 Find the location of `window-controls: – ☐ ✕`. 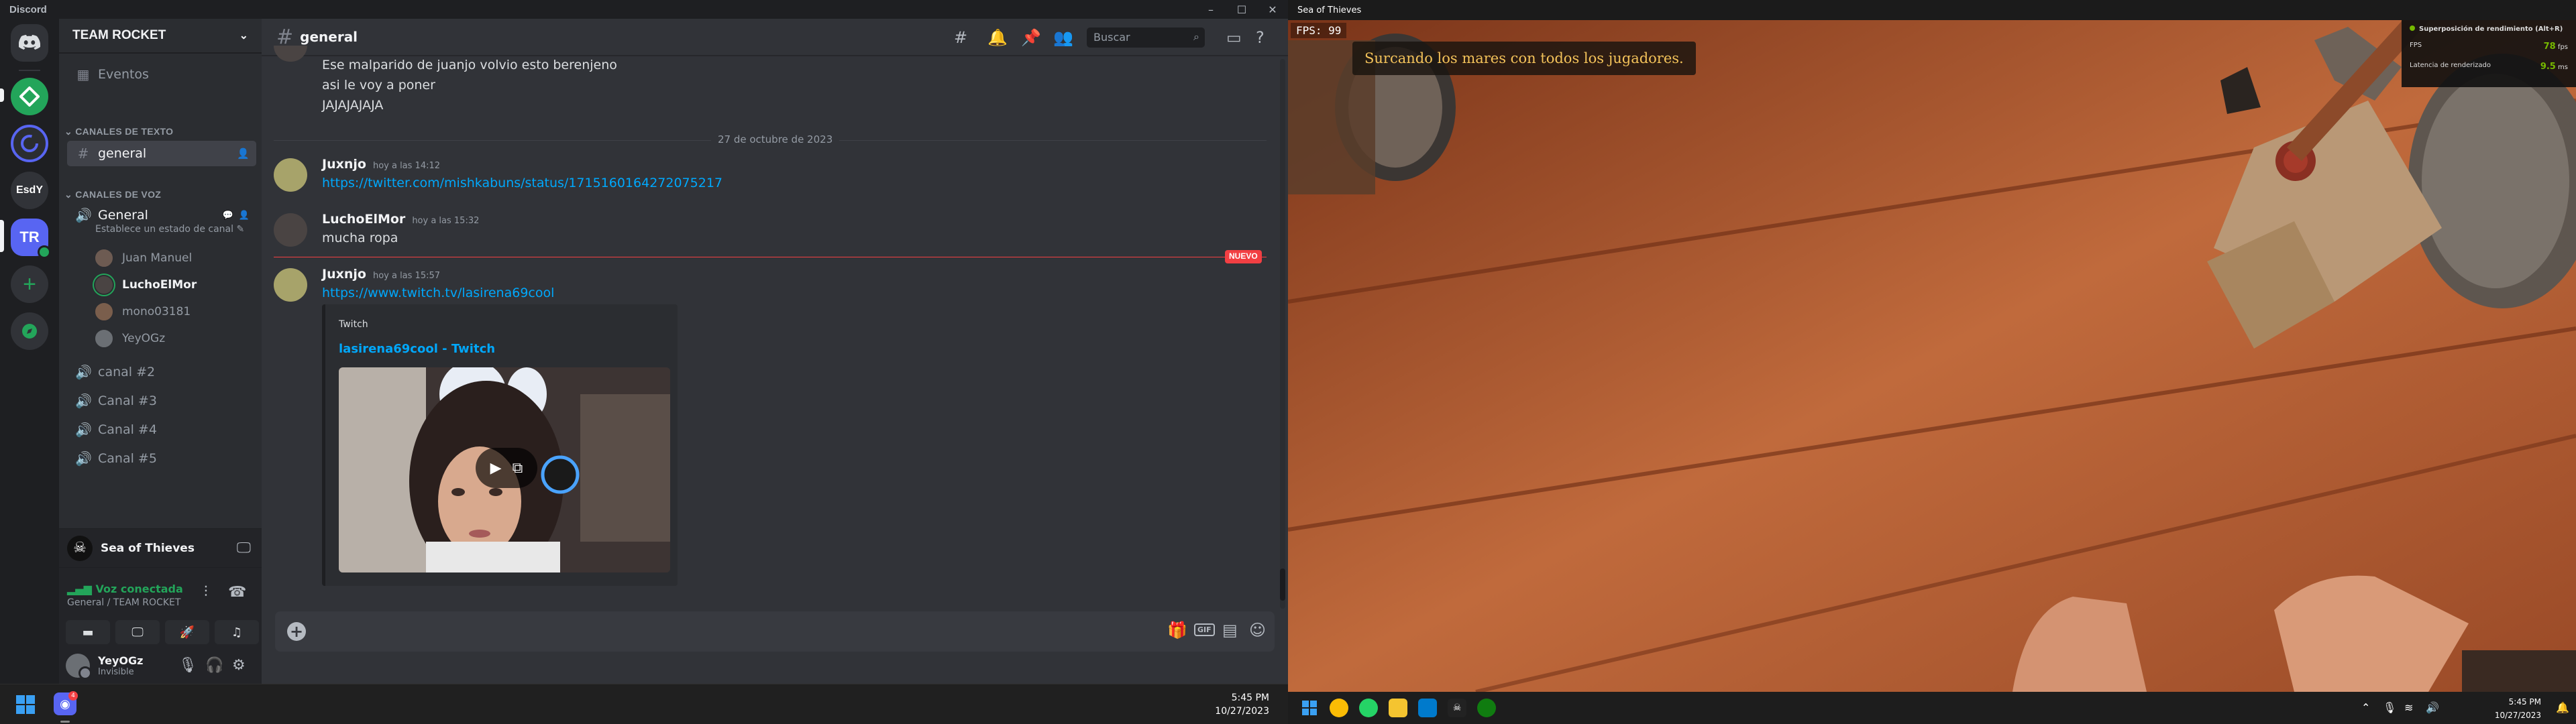

window-controls: – ☐ ✕ is located at coordinates (1241, 9).